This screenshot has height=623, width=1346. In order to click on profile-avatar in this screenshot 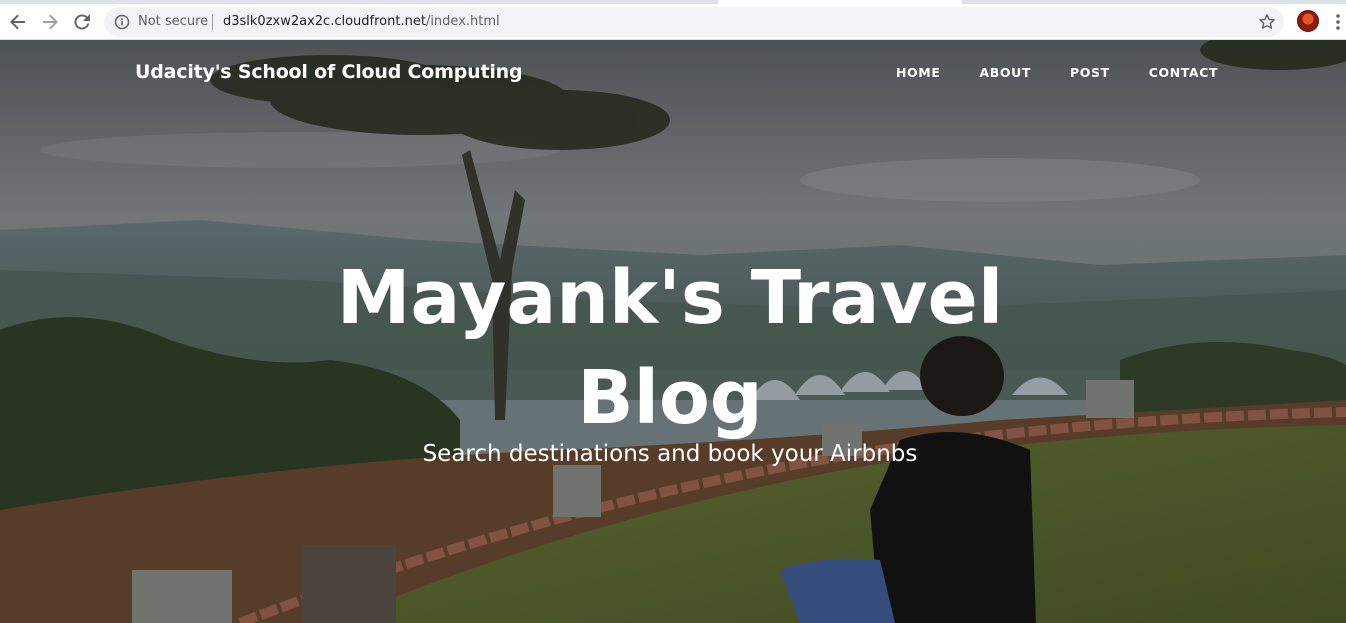, I will do `click(1308, 21)`.